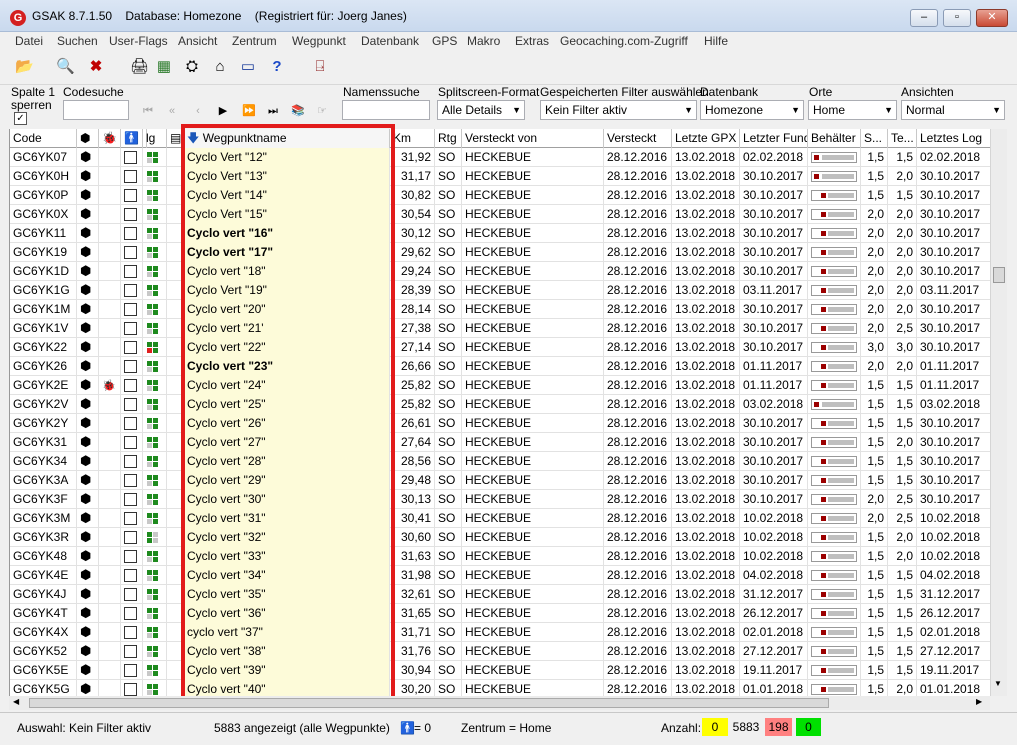 The width and height of the screenshot is (1017, 745). I want to click on print-preview-icon: 🔍, so click(65, 67).